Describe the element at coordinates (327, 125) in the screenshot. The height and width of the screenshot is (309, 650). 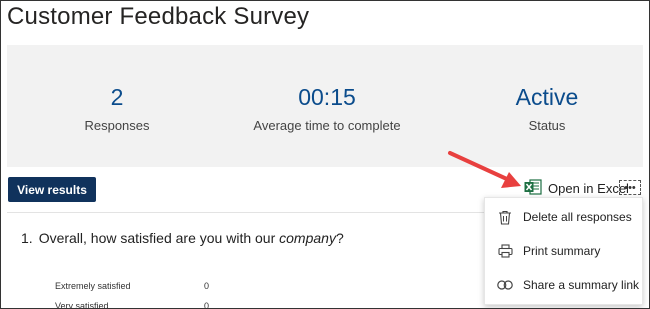
I see `stat-label: Average time to complete` at that location.